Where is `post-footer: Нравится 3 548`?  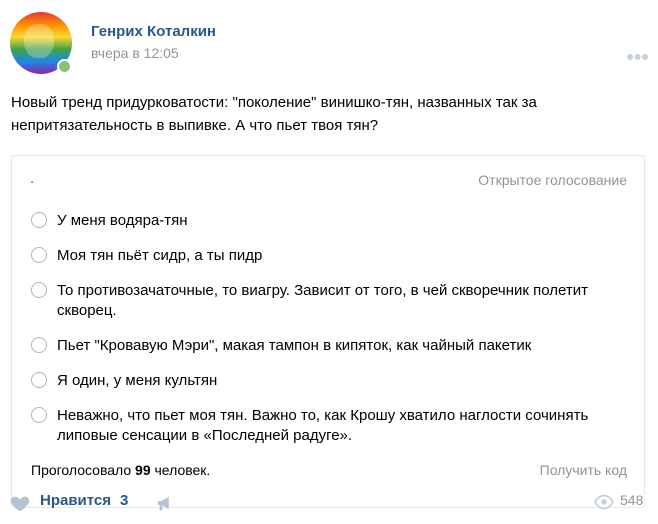
post-footer: Нравится 3 548 is located at coordinates (329, 507).